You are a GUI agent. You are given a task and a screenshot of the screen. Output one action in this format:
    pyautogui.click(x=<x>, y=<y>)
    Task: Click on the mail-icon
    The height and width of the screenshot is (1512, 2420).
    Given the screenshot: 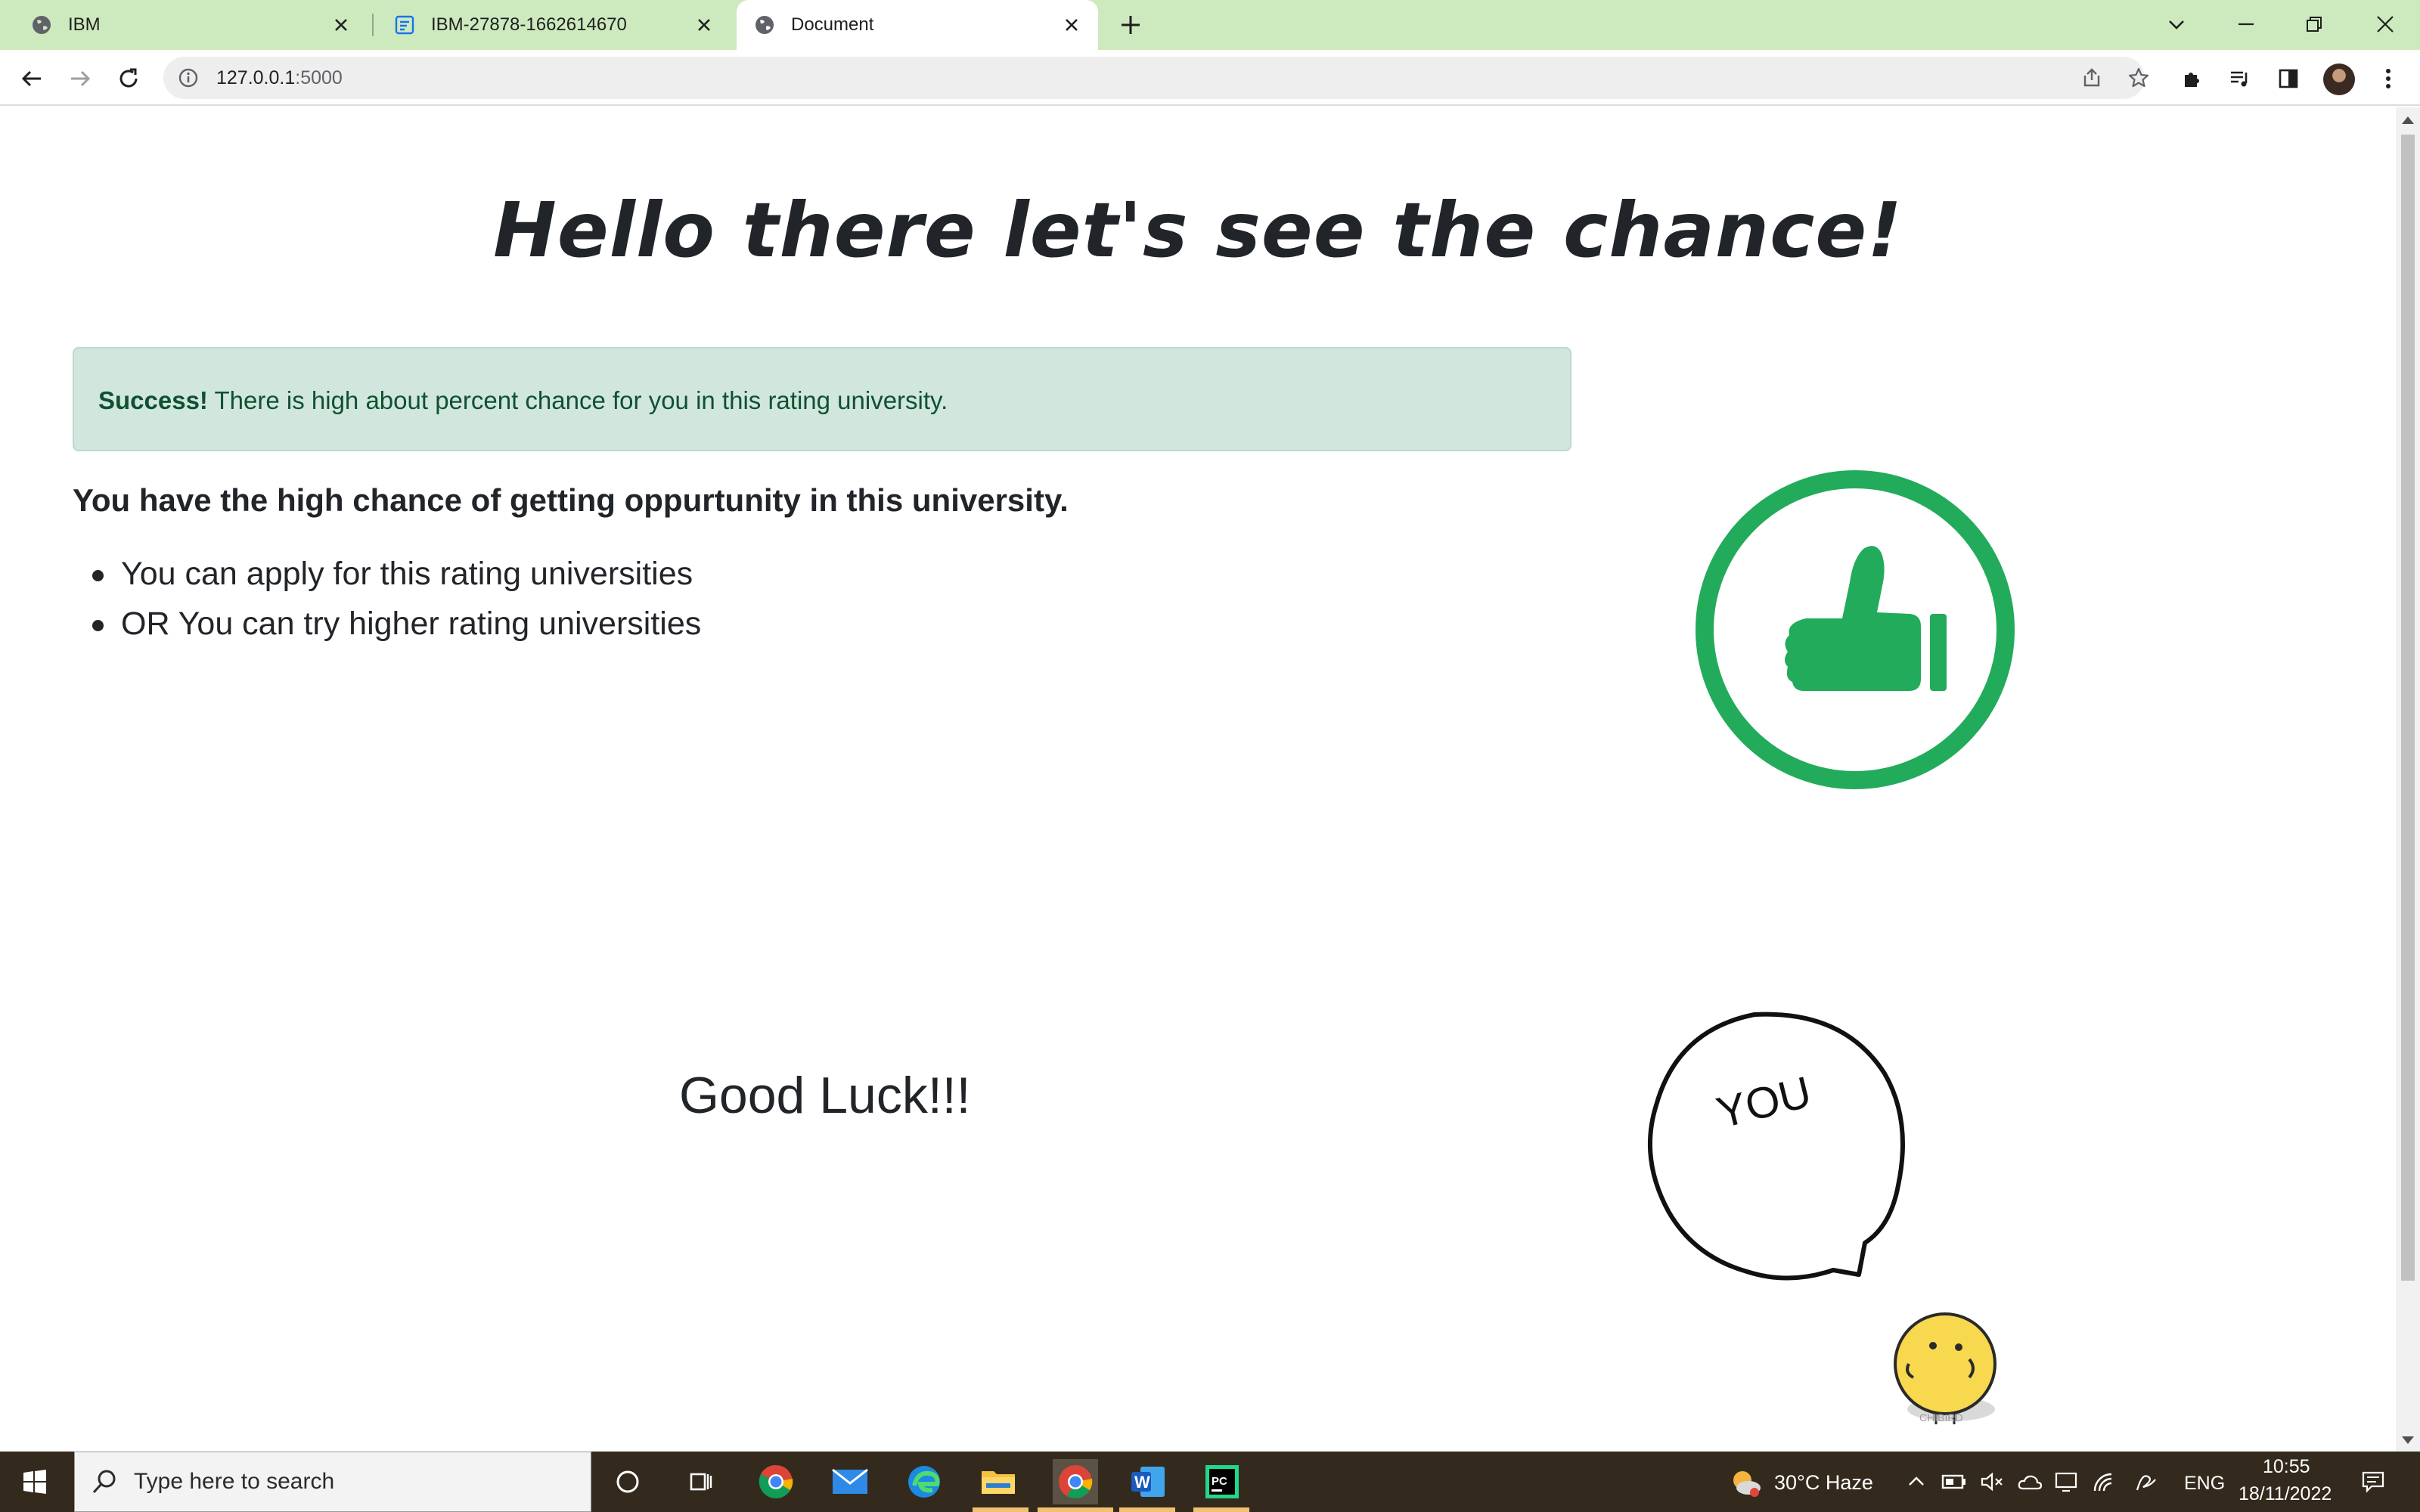 What is the action you would take?
    pyautogui.click(x=850, y=1481)
    